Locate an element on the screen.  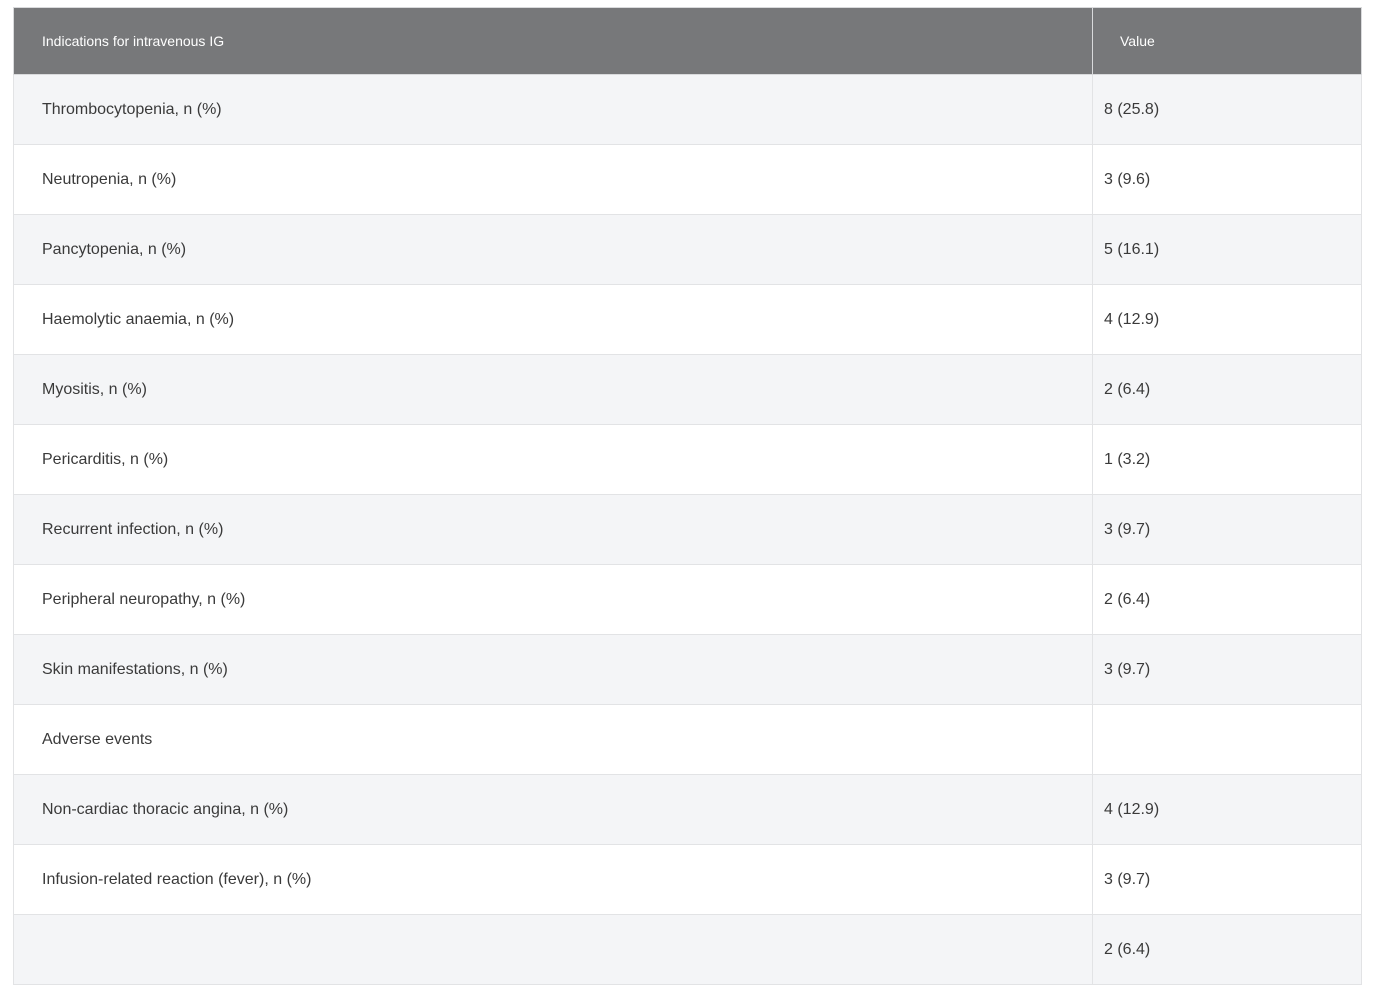
header-row: Indications for intravenous IG Value is located at coordinates (687, 41).